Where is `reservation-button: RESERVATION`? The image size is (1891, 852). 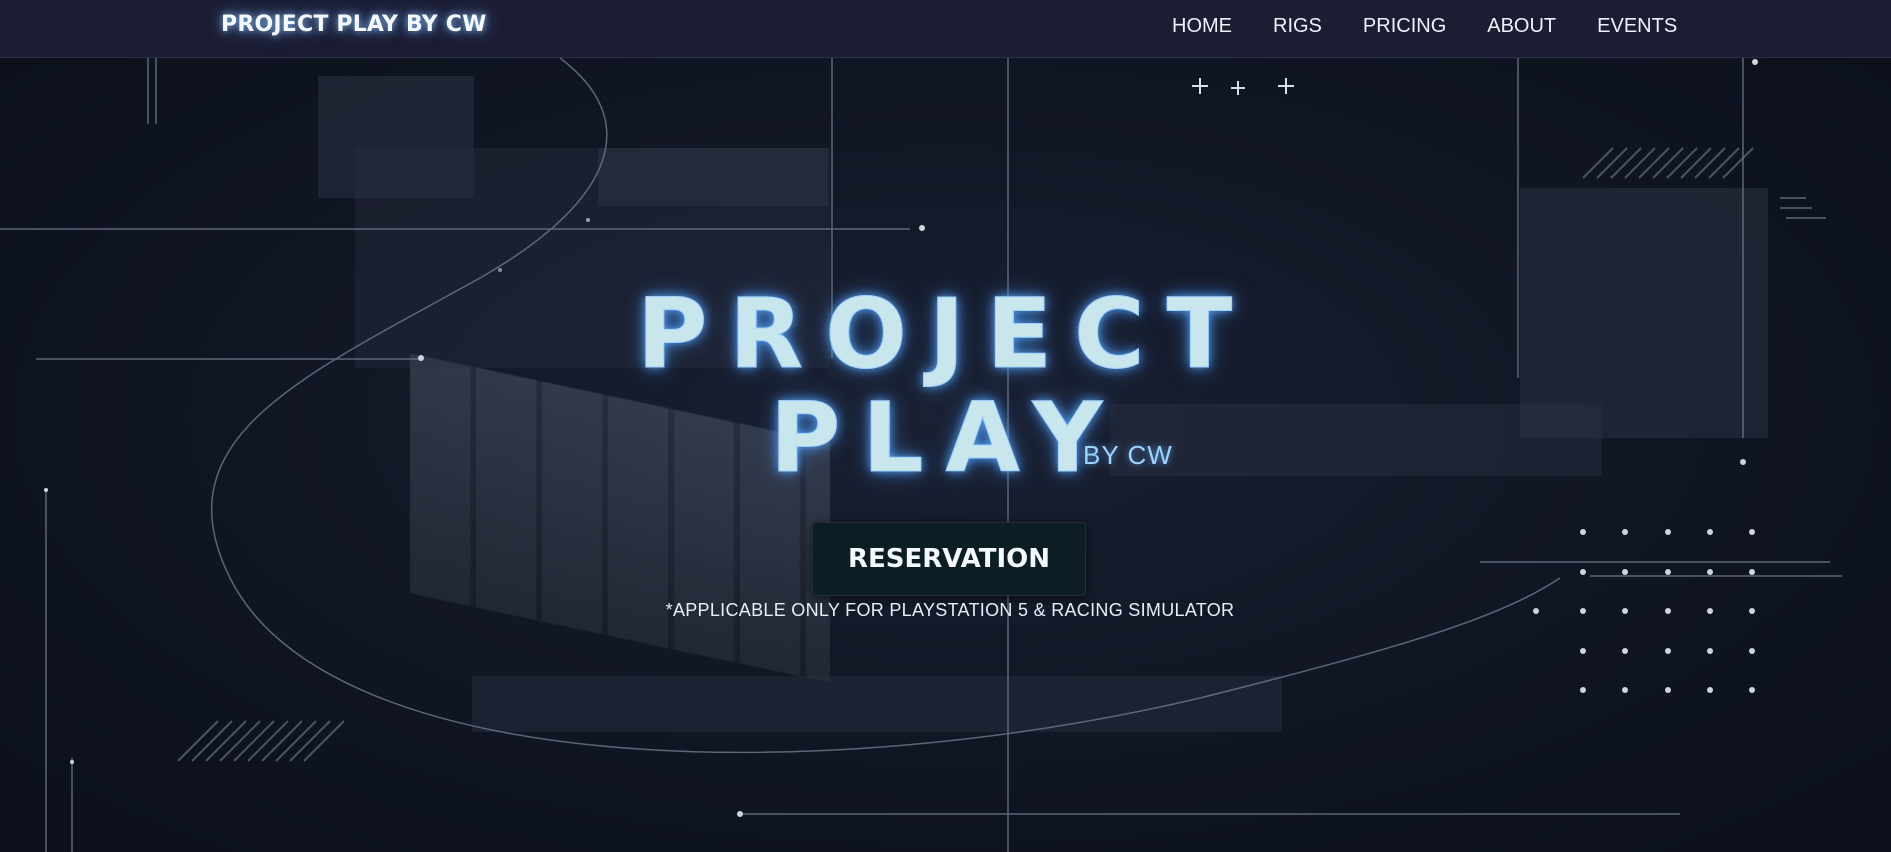
reservation-button: RESERVATION is located at coordinates (949, 559).